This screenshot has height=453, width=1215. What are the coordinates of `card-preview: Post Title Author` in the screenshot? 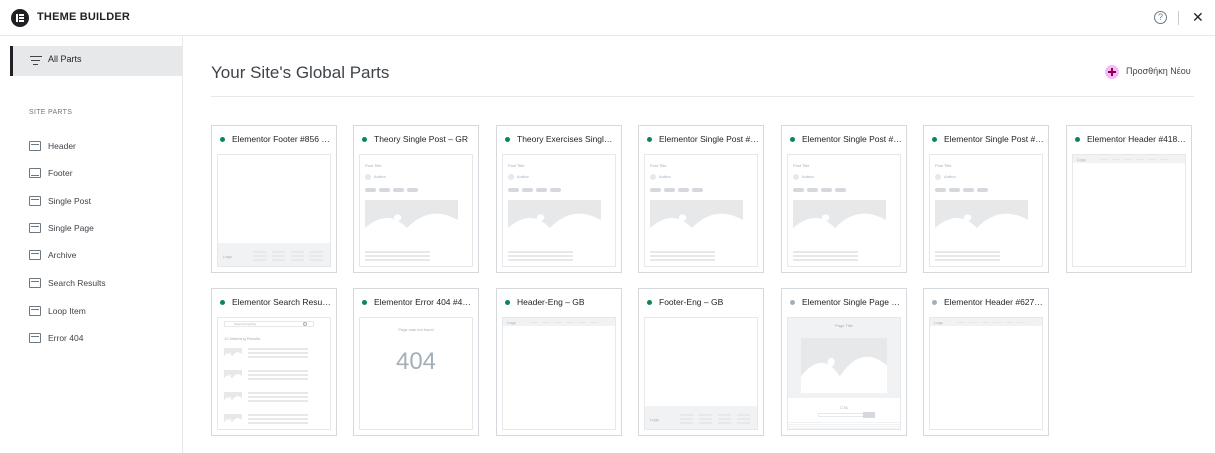 It's located at (559, 210).